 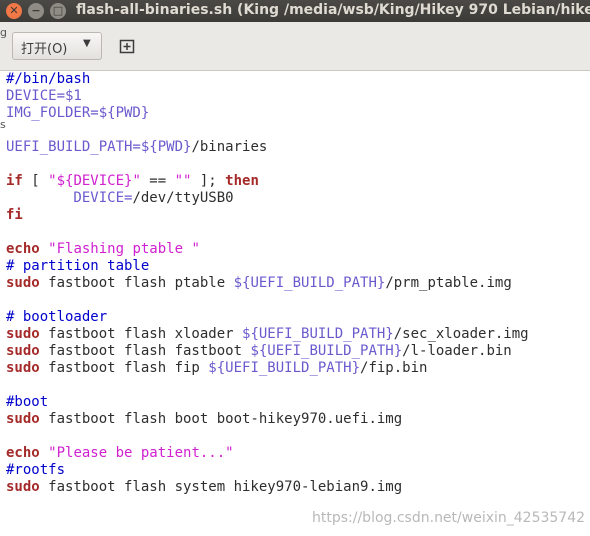 I want to click on code-token: #boot, so click(x=27, y=402).